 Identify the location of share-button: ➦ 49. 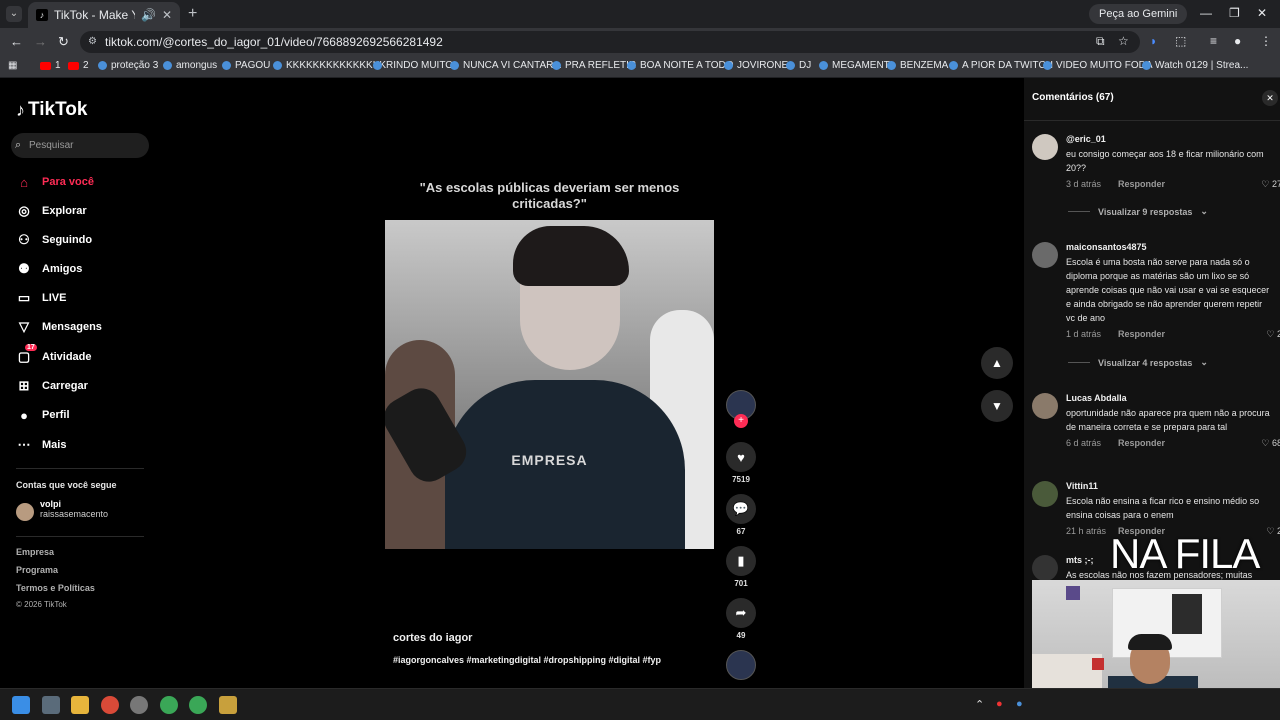
(741, 619).